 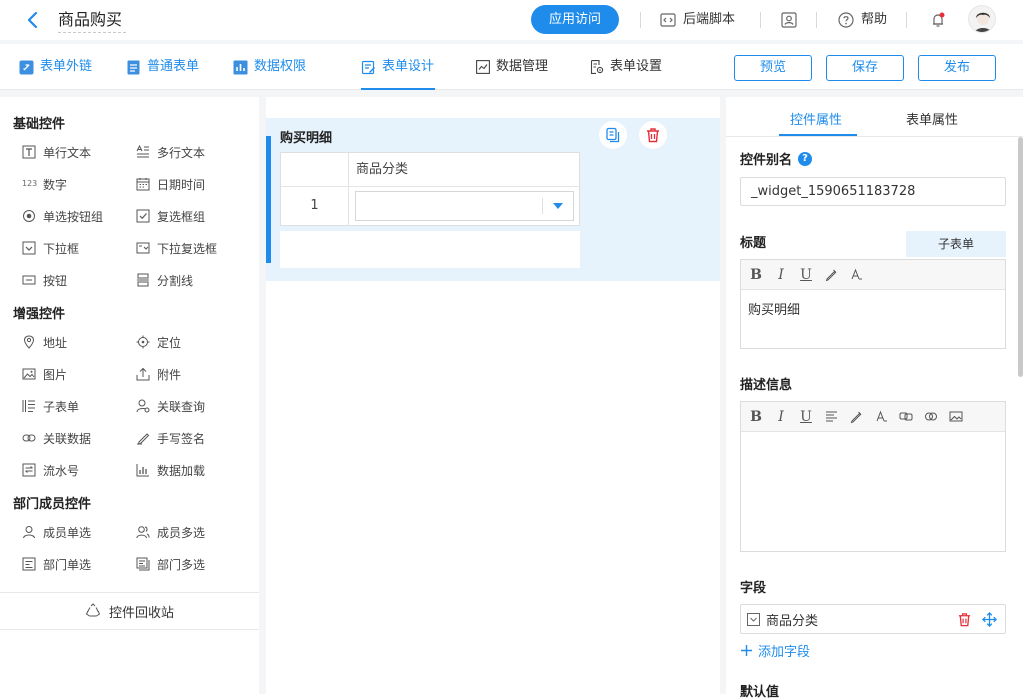 I want to click on control-checkbox-group: 复选框组, so click(x=170, y=216).